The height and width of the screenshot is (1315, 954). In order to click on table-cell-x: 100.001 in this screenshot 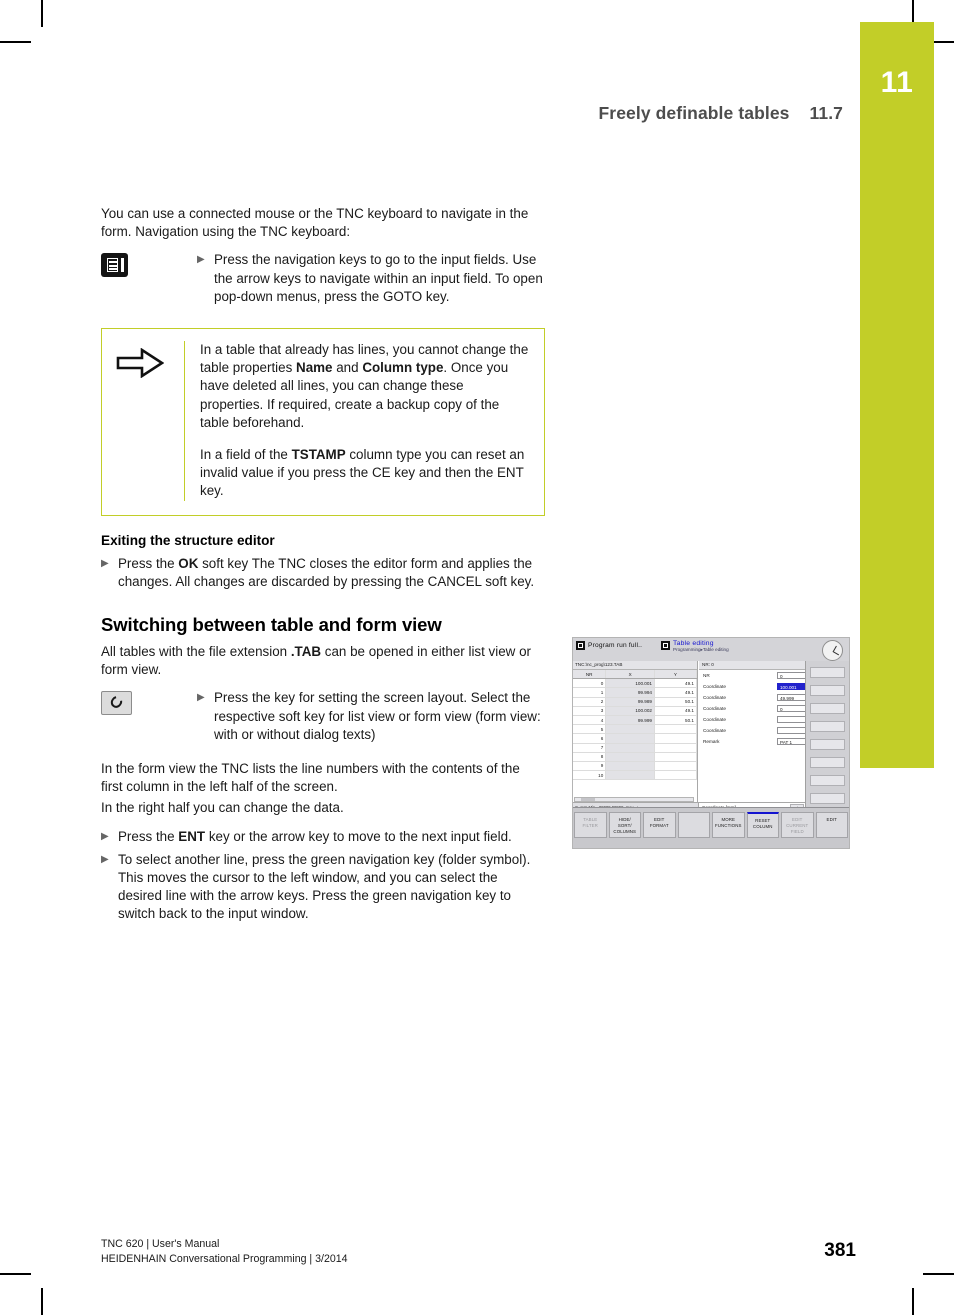, I will do `click(630, 683)`.